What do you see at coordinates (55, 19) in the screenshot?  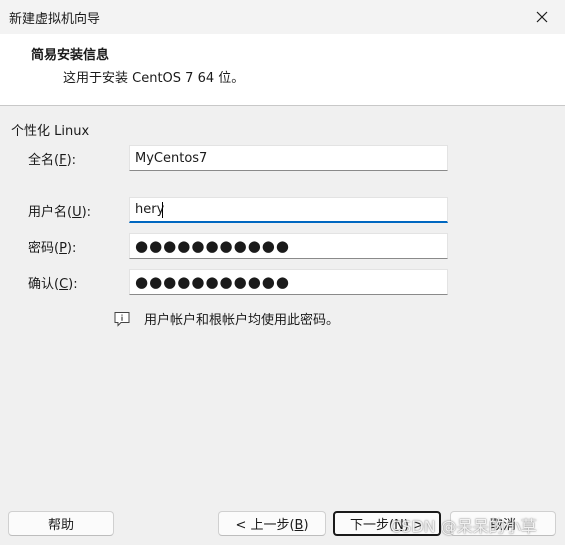 I see `window-title: 新建虚拟机向导` at bounding box center [55, 19].